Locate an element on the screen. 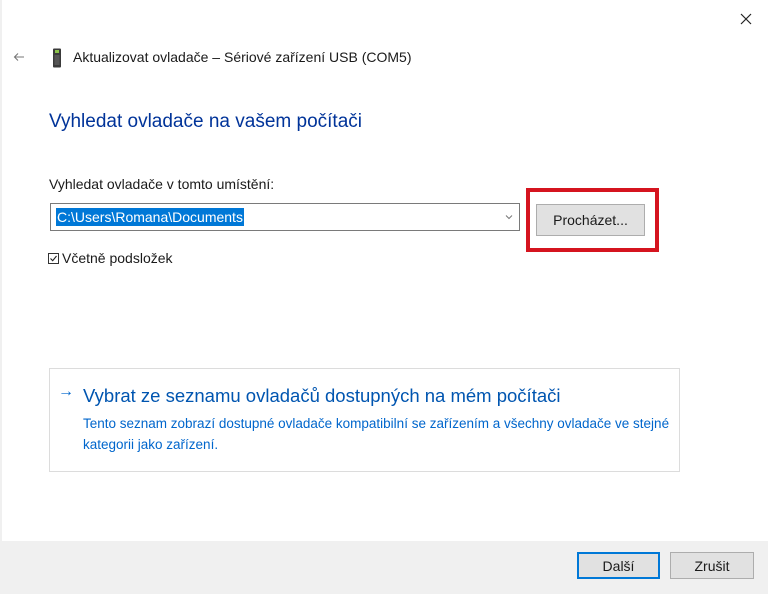  checkbox-box is located at coordinates (53, 258).